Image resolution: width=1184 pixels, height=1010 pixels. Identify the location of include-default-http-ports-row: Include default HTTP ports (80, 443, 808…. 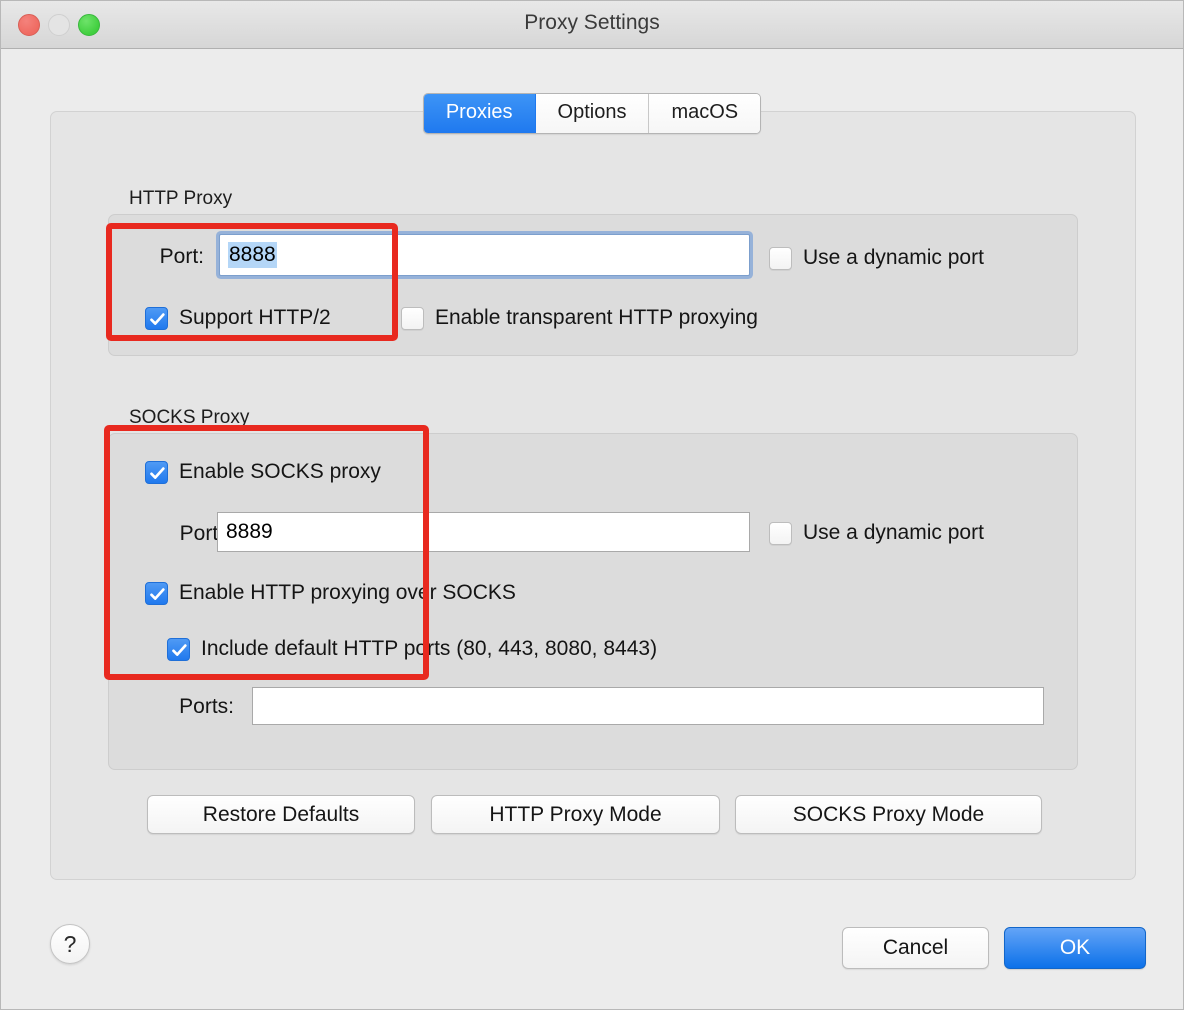
(412, 649).